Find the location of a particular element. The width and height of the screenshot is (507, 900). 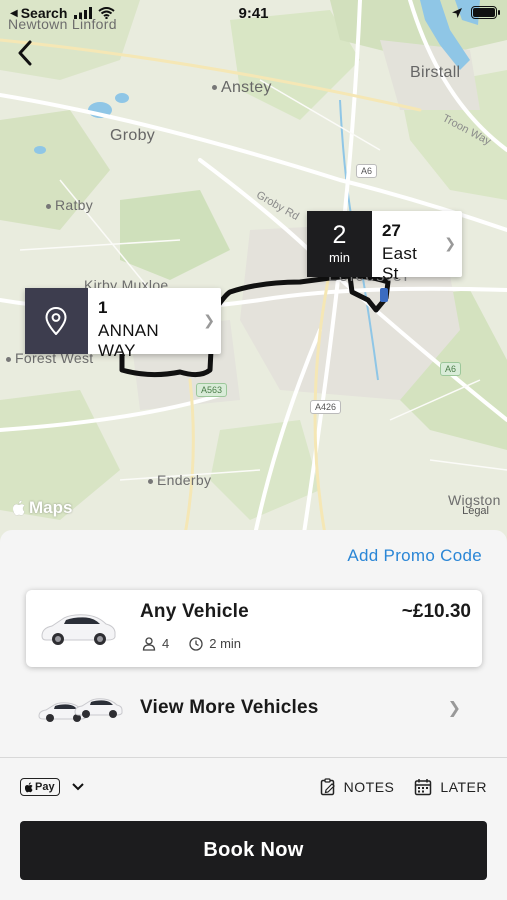

vehicle-option-any: Any Vehicle ~£10.30 4 2 min is located at coordinates (254, 628).